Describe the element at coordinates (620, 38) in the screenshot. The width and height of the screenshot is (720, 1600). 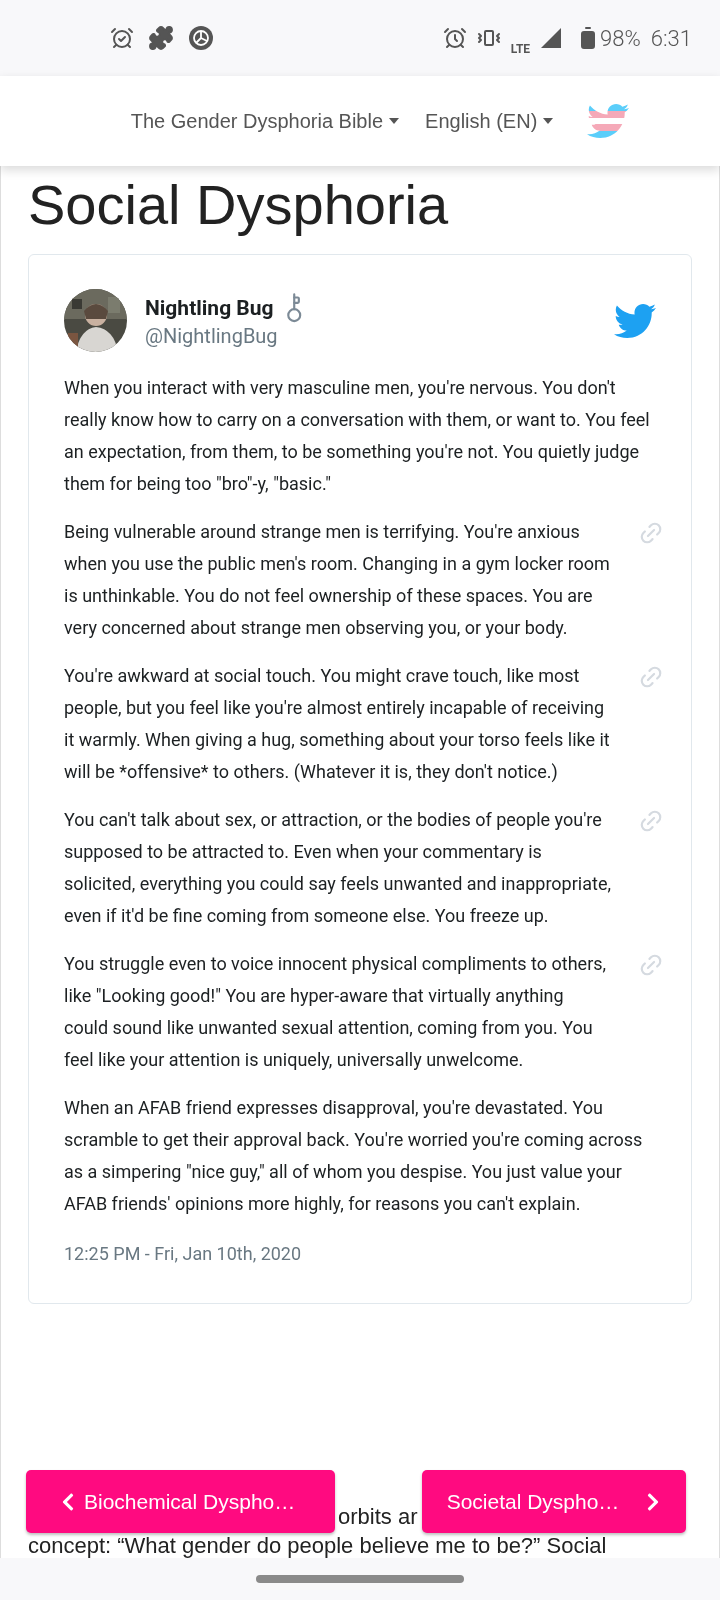
I see `battery-level: 98%` at that location.